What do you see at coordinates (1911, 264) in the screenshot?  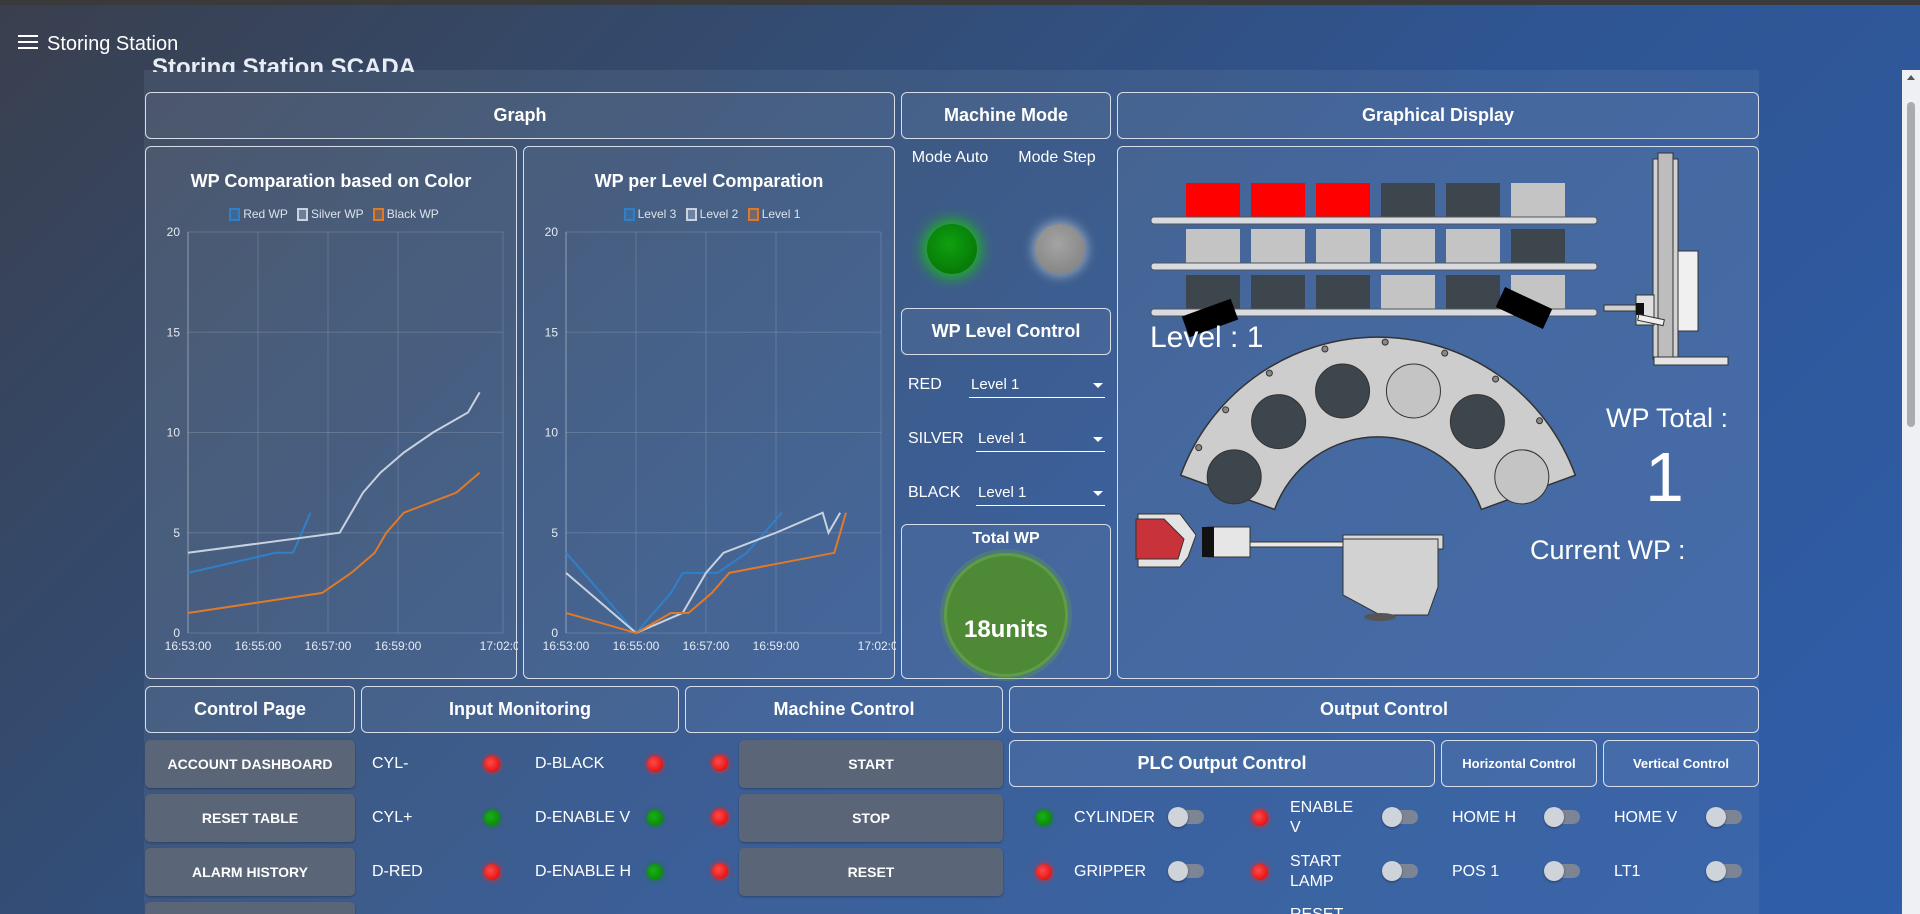 I see `scroll-thumb` at bounding box center [1911, 264].